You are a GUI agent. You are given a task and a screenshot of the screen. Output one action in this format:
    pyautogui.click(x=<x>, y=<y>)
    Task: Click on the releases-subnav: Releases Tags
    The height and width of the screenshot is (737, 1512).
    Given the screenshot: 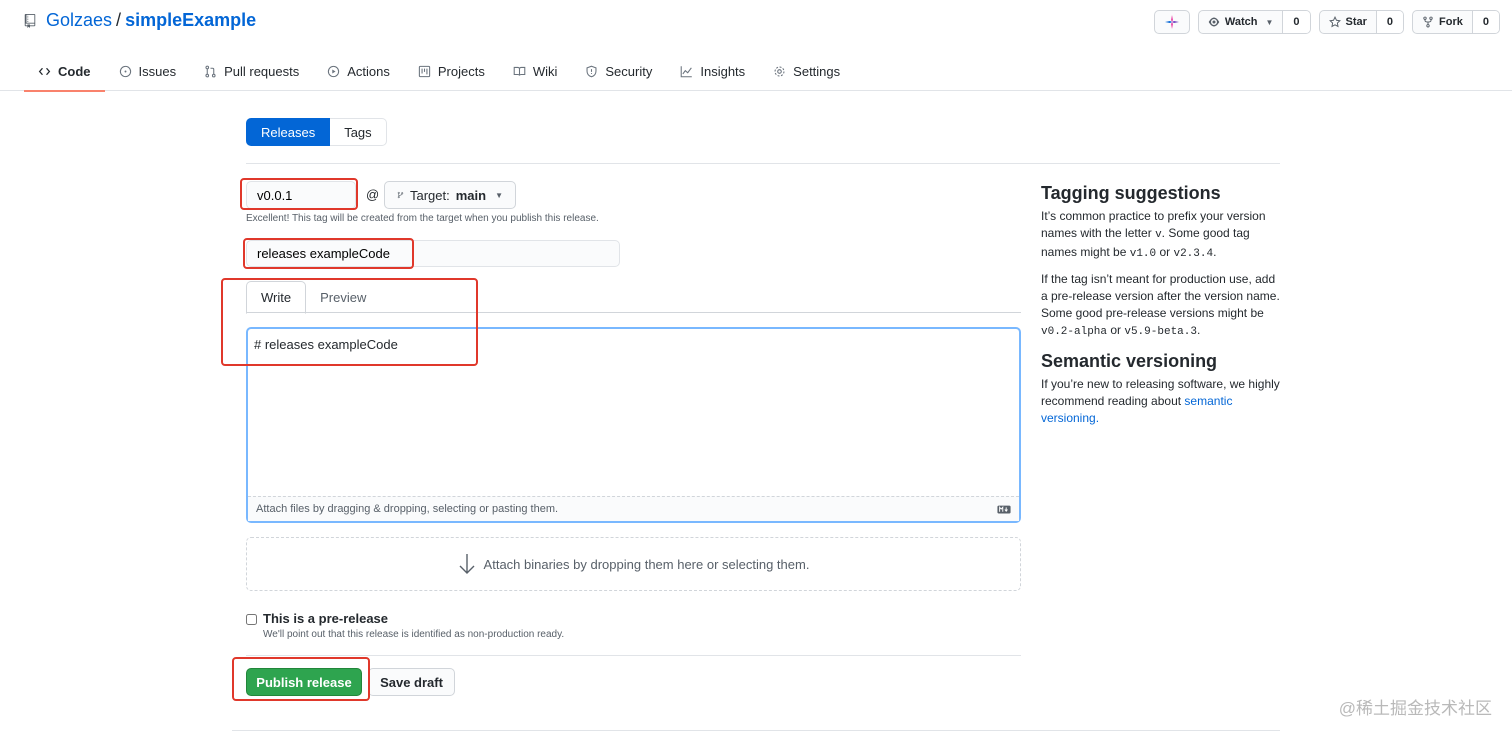 What is the action you would take?
    pyautogui.click(x=316, y=132)
    